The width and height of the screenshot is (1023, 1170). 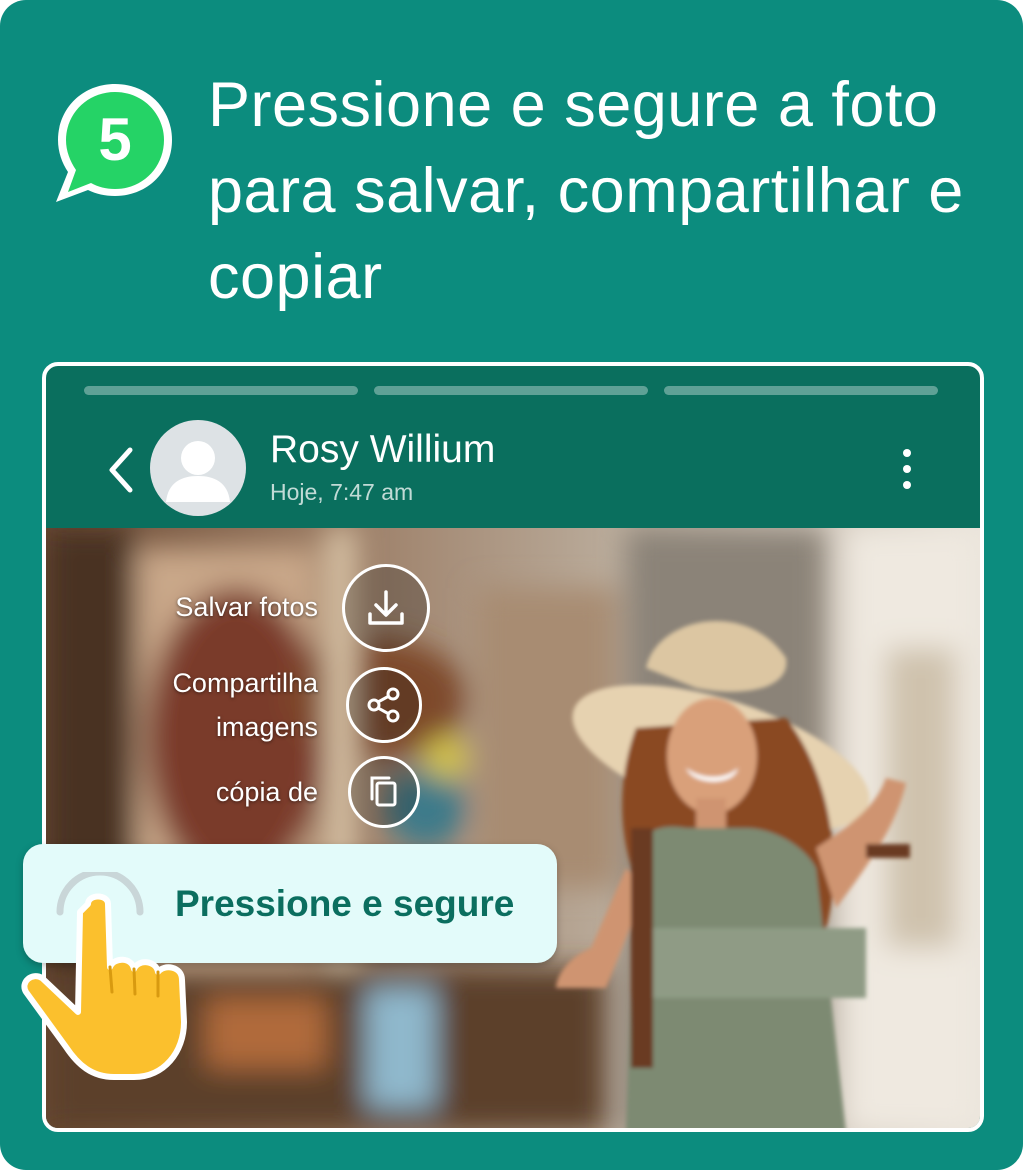 I want to click on share-images-label: Compartilha imagens, so click(x=245, y=705).